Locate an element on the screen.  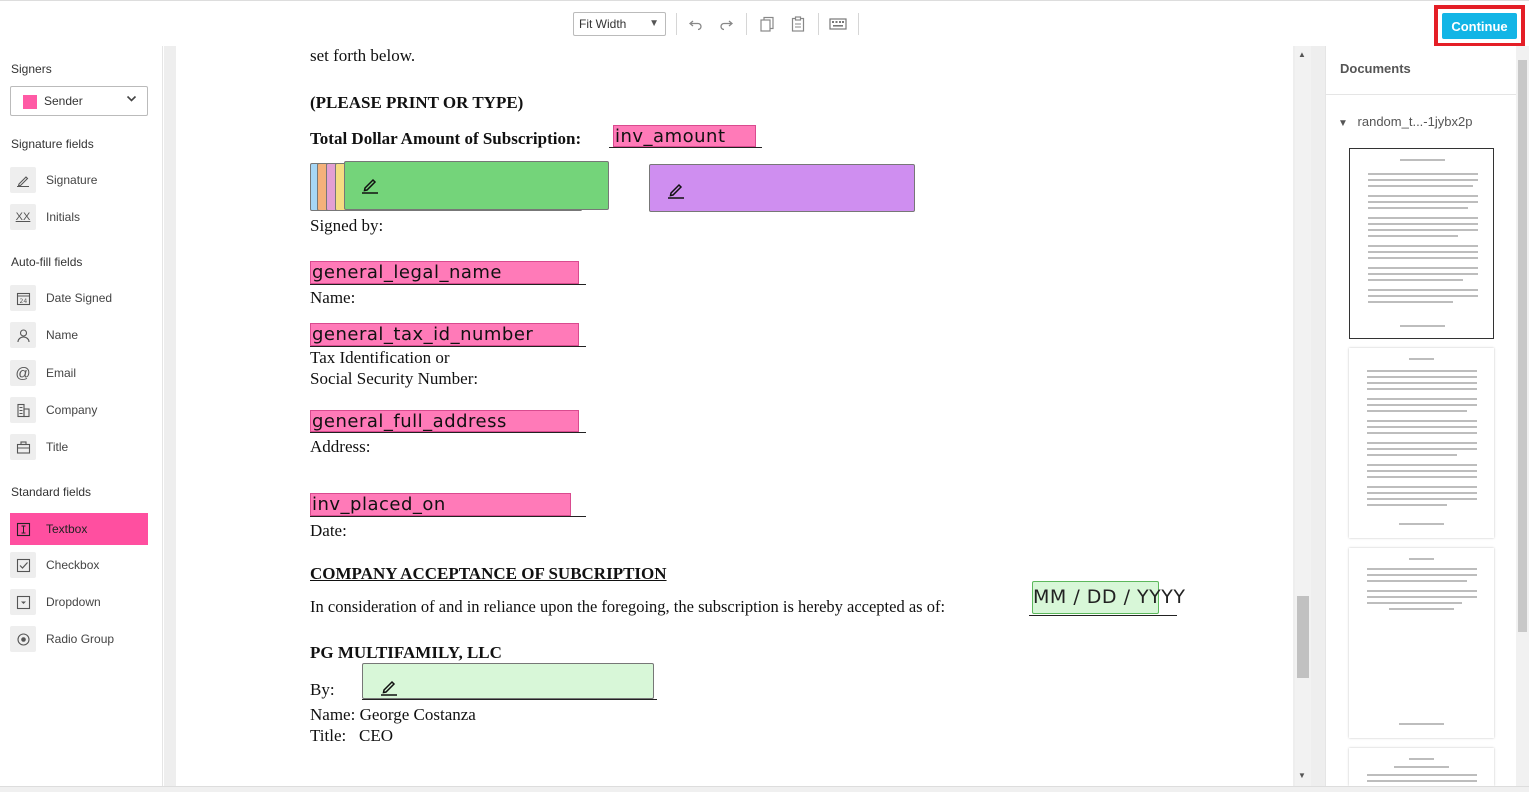
field-name: Name is located at coordinates (79, 335).